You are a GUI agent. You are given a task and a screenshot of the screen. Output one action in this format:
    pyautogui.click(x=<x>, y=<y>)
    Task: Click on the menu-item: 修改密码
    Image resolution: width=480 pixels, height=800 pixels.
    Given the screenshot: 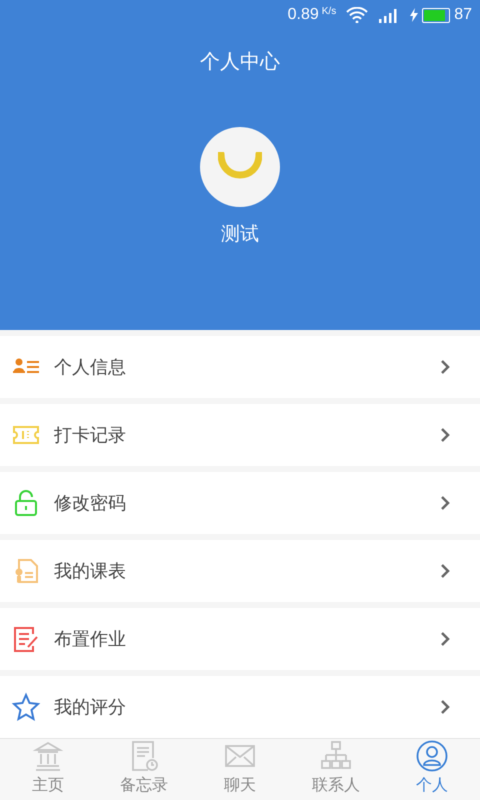 What is the action you would take?
    pyautogui.click(x=240, y=503)
    